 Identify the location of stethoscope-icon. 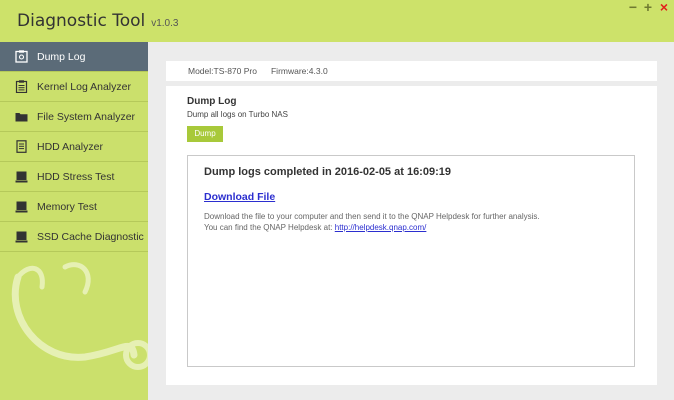
(79, 316).